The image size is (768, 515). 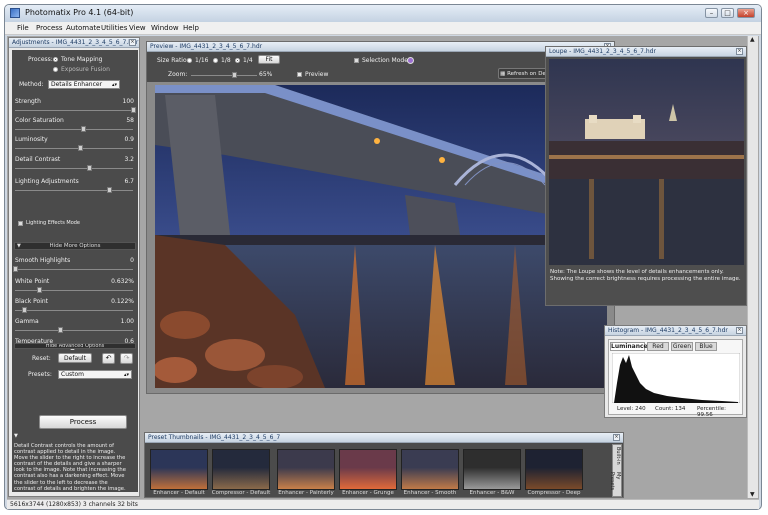 I want to click on menu-file: File, so click(x=23, y=28).